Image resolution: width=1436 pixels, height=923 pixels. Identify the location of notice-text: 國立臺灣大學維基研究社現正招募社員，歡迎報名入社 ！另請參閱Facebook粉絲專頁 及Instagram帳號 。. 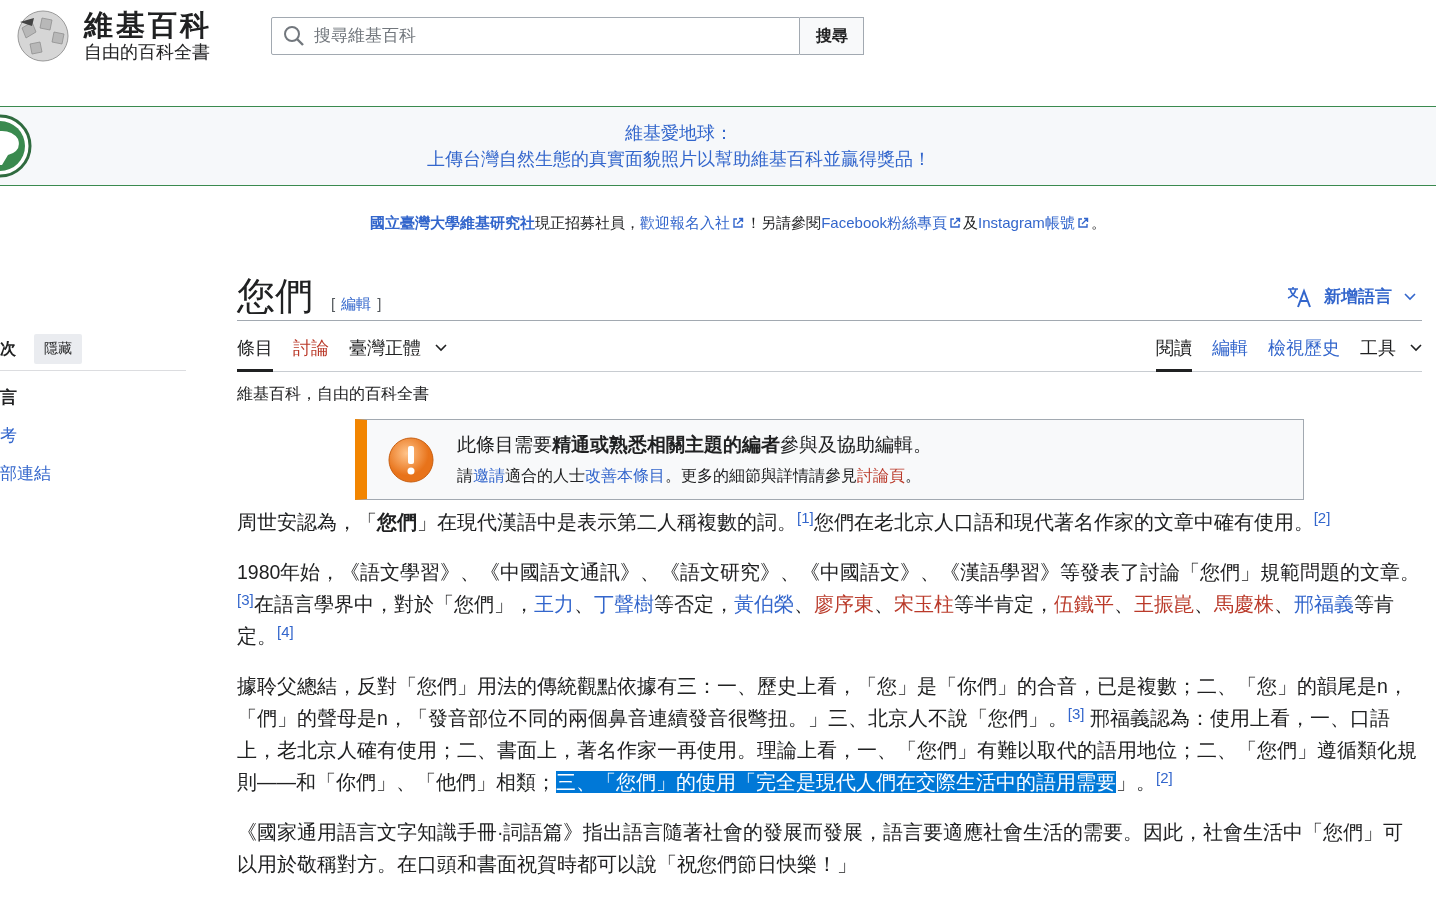
(738, 223).